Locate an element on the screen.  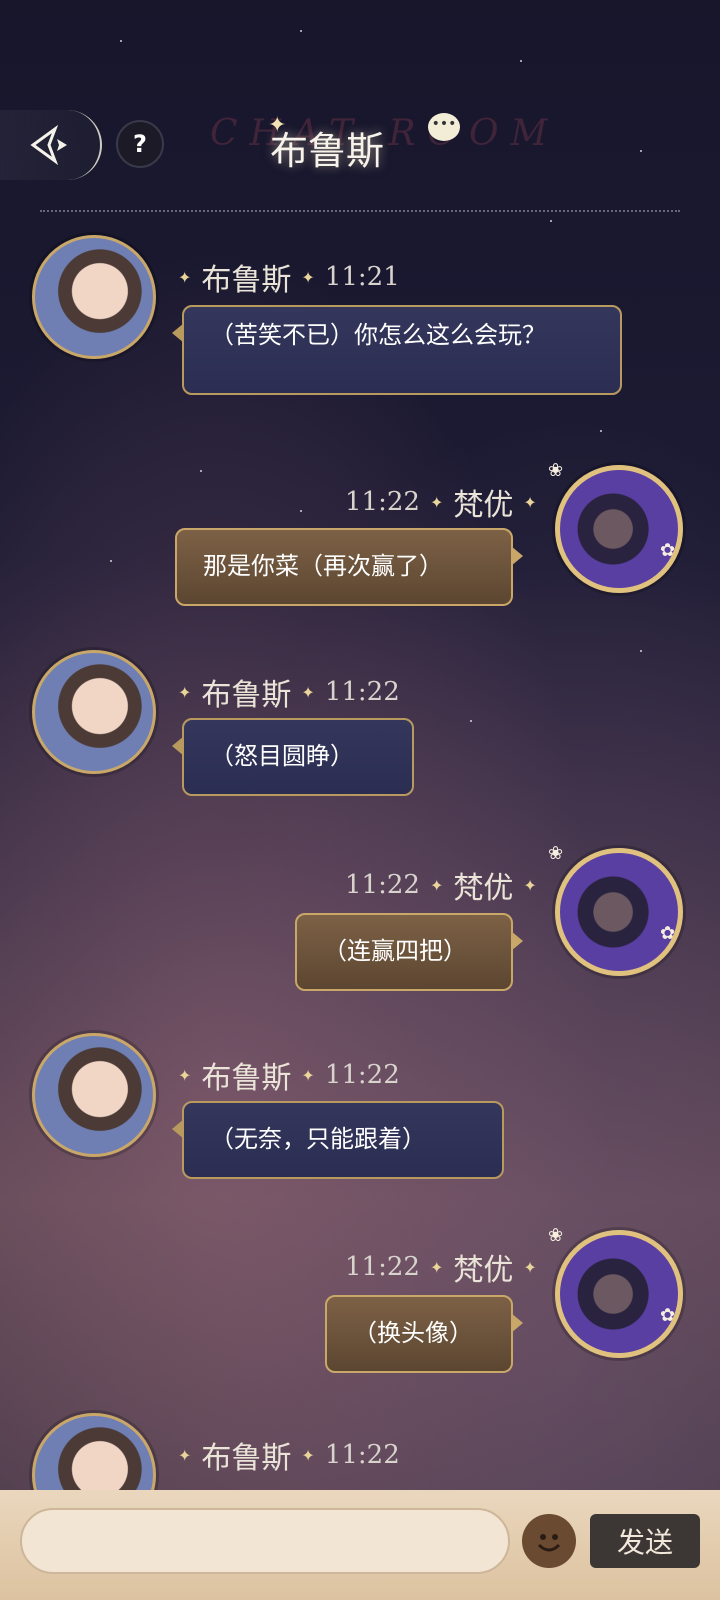
sender-line: ✦ 布鲁斯 ✦ 11:21 is located at coordinates (289, 277).